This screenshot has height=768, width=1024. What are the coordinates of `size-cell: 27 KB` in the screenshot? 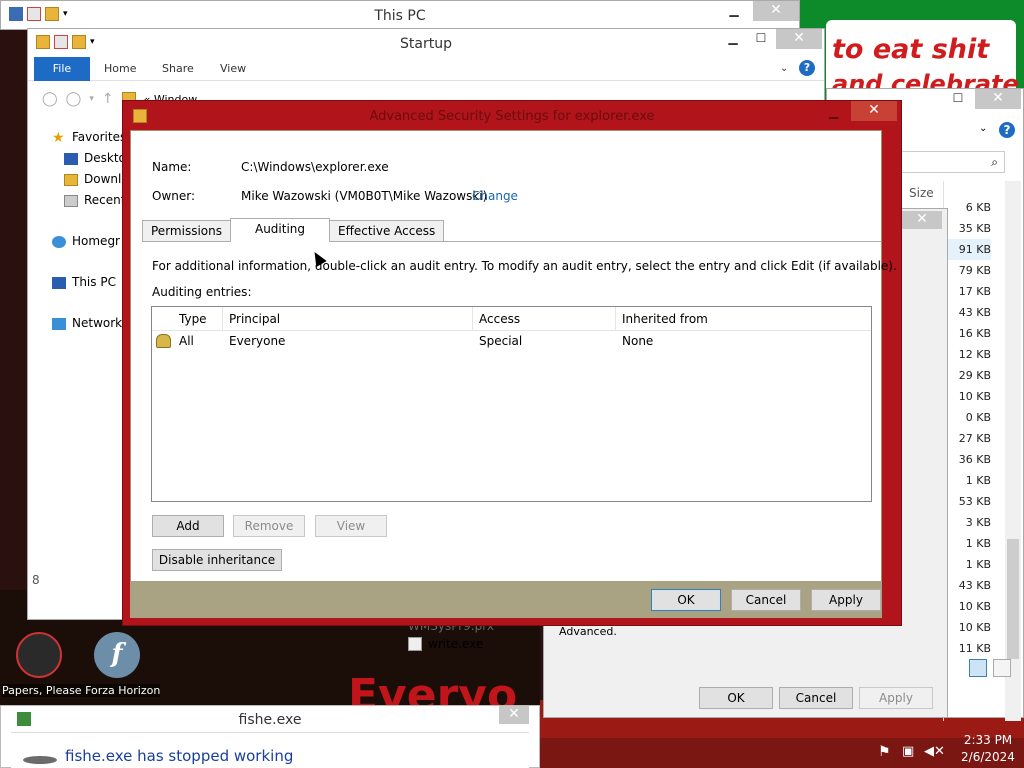 It's located at (974, 438).